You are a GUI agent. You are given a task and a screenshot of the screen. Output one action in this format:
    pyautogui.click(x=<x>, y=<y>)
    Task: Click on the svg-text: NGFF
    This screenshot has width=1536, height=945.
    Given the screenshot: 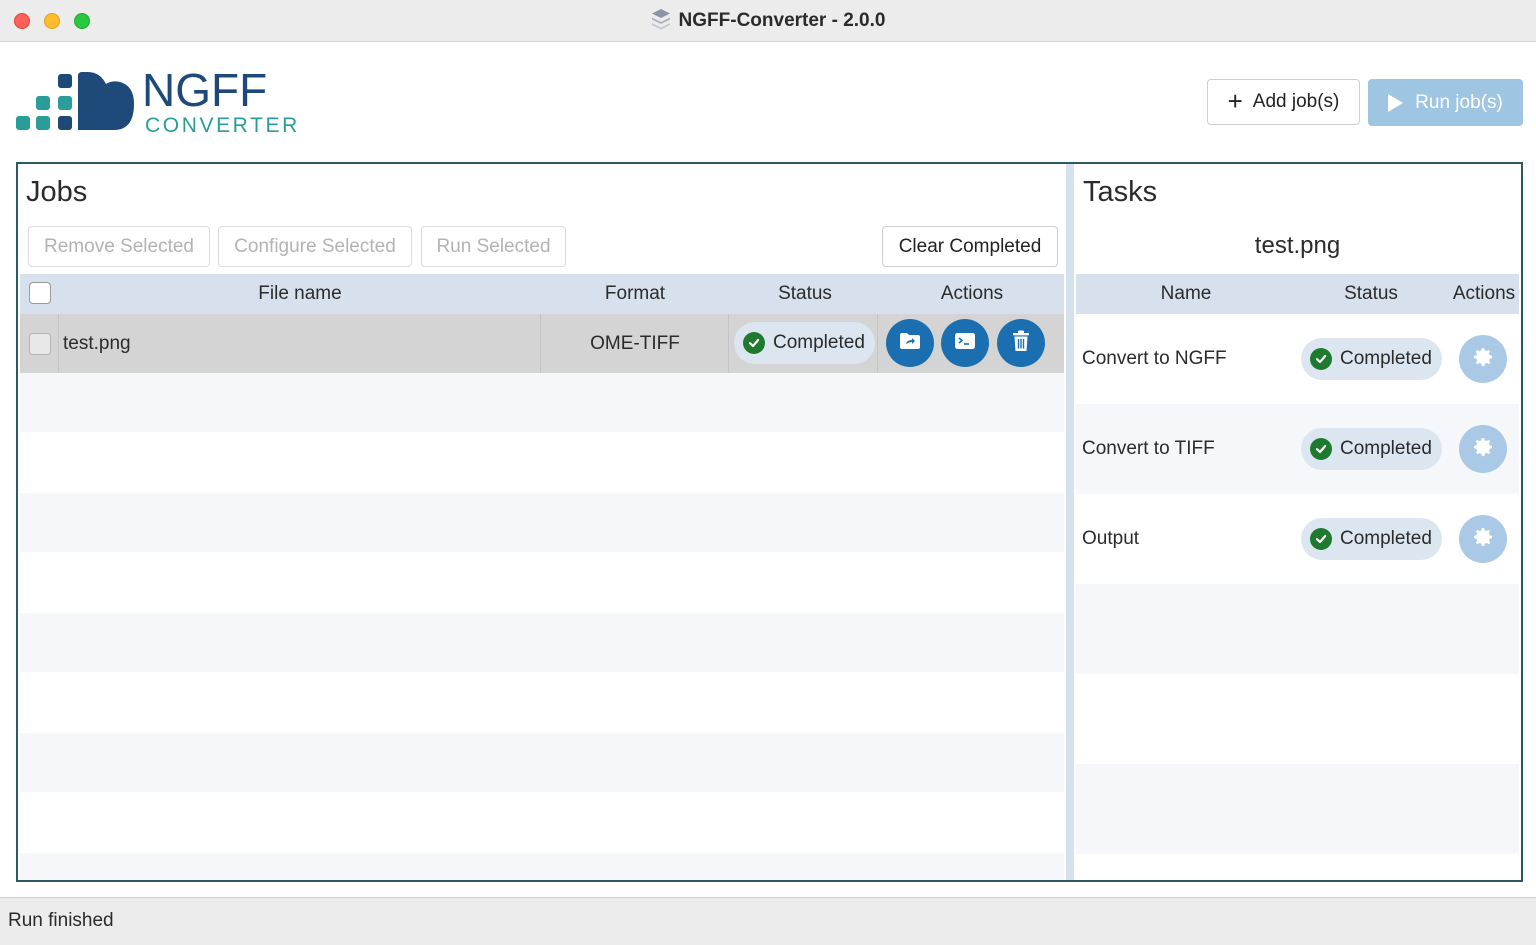 What is the action you would take?
    pyautogui.click(x=204, y=92)
    